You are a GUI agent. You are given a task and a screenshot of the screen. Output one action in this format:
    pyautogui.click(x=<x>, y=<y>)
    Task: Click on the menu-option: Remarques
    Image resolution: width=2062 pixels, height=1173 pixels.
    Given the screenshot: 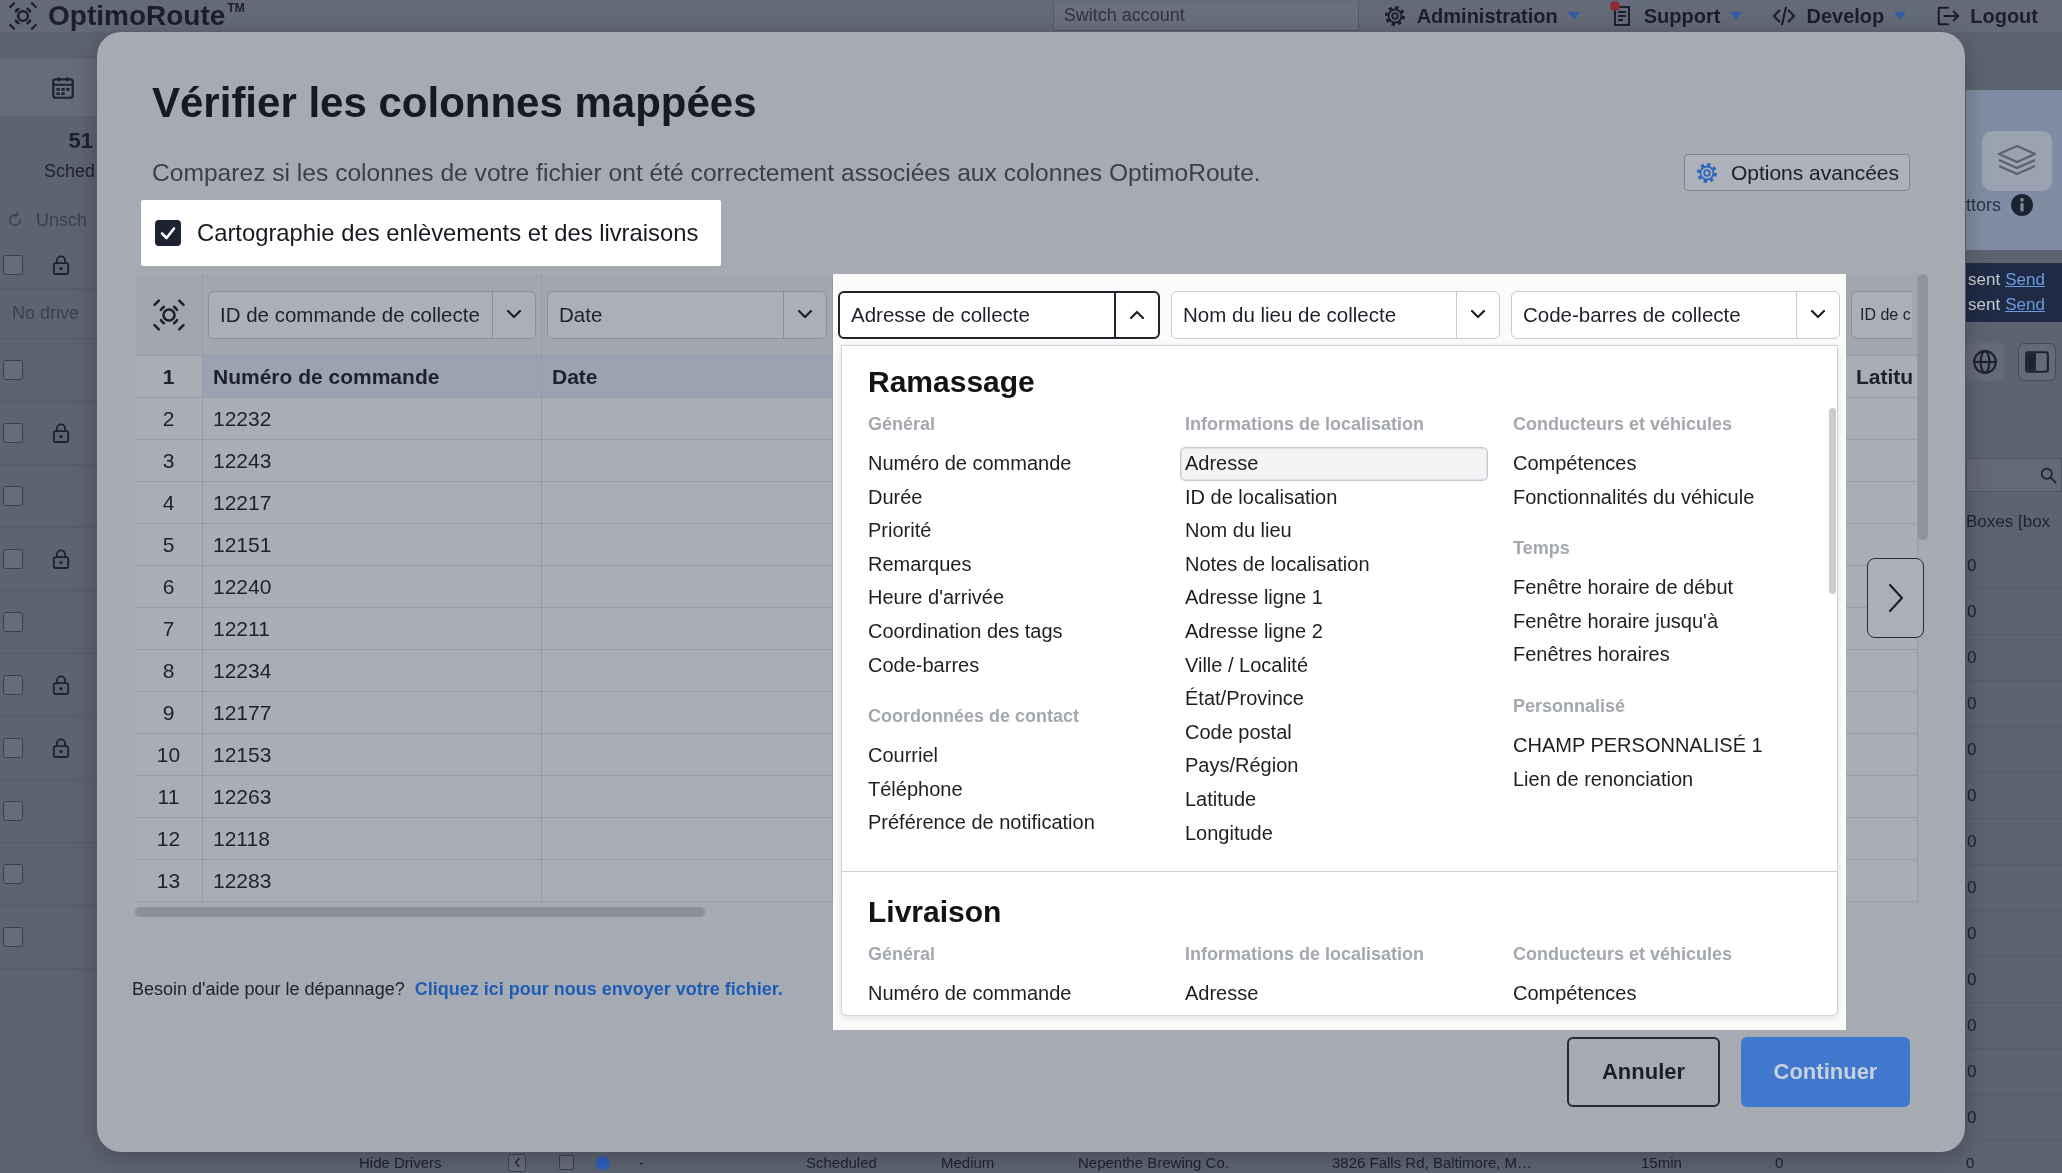 What is the action you would take?
    pyautogui.click(x=1011, y=564)
    